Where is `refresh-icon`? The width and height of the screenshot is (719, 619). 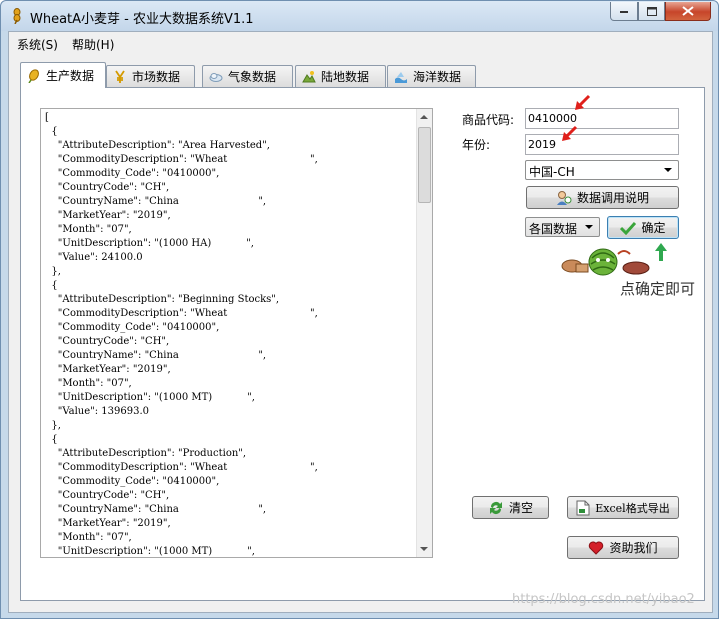 refresh-icon is located at coordinates (495, 507).